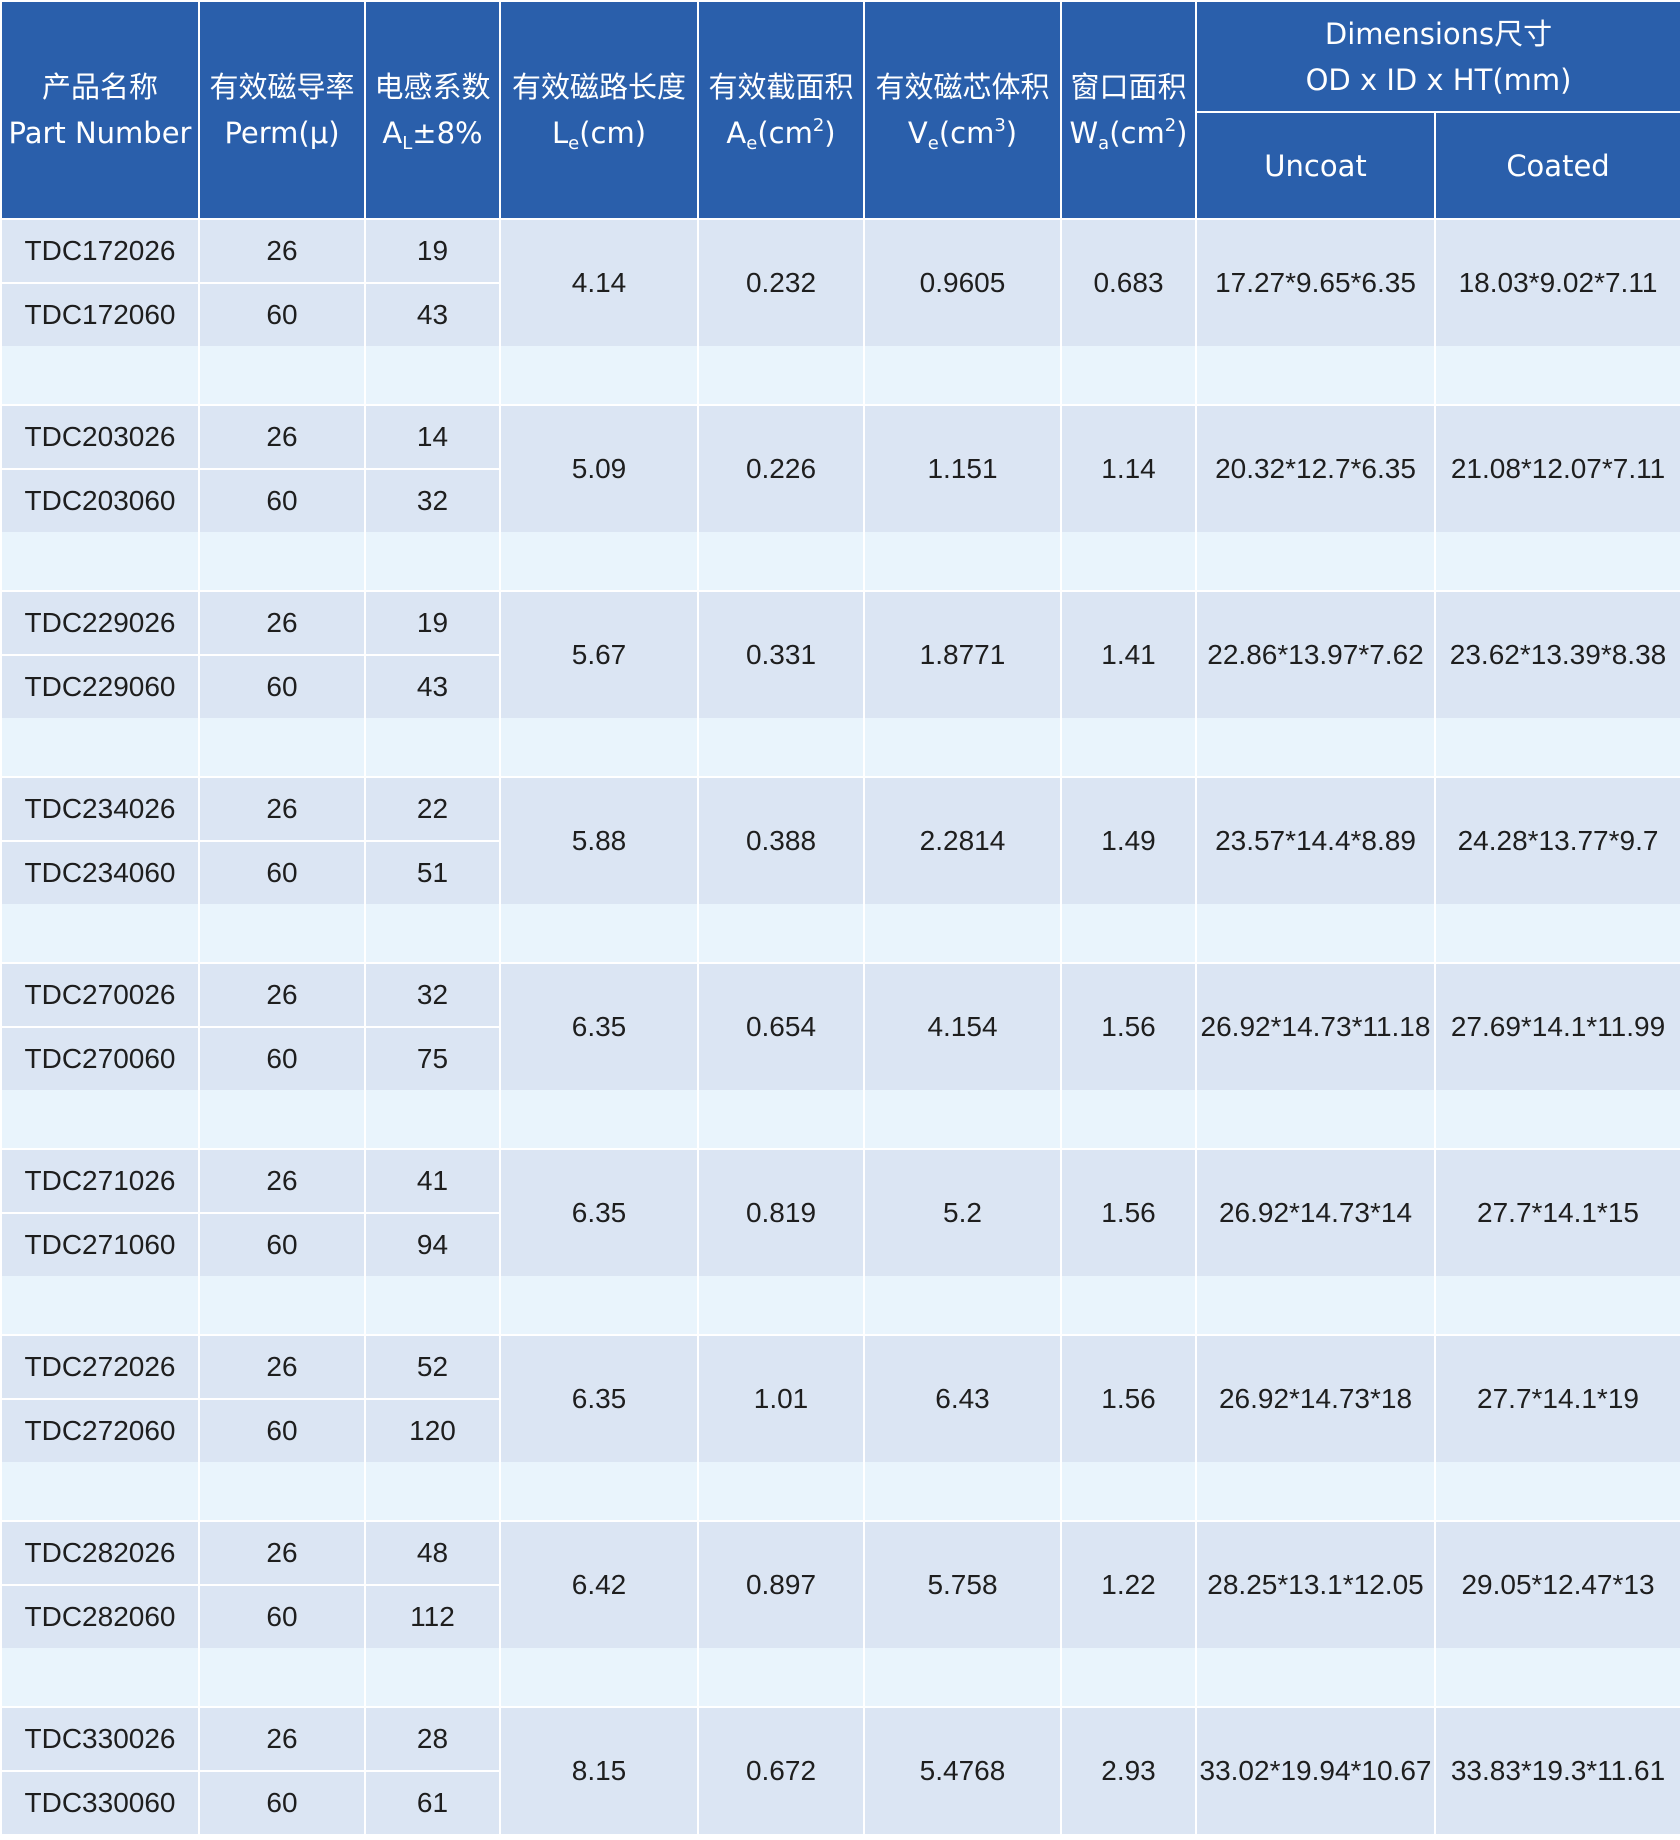  I want to click on inductance-factor-cell: 41, so click(432, 1180).